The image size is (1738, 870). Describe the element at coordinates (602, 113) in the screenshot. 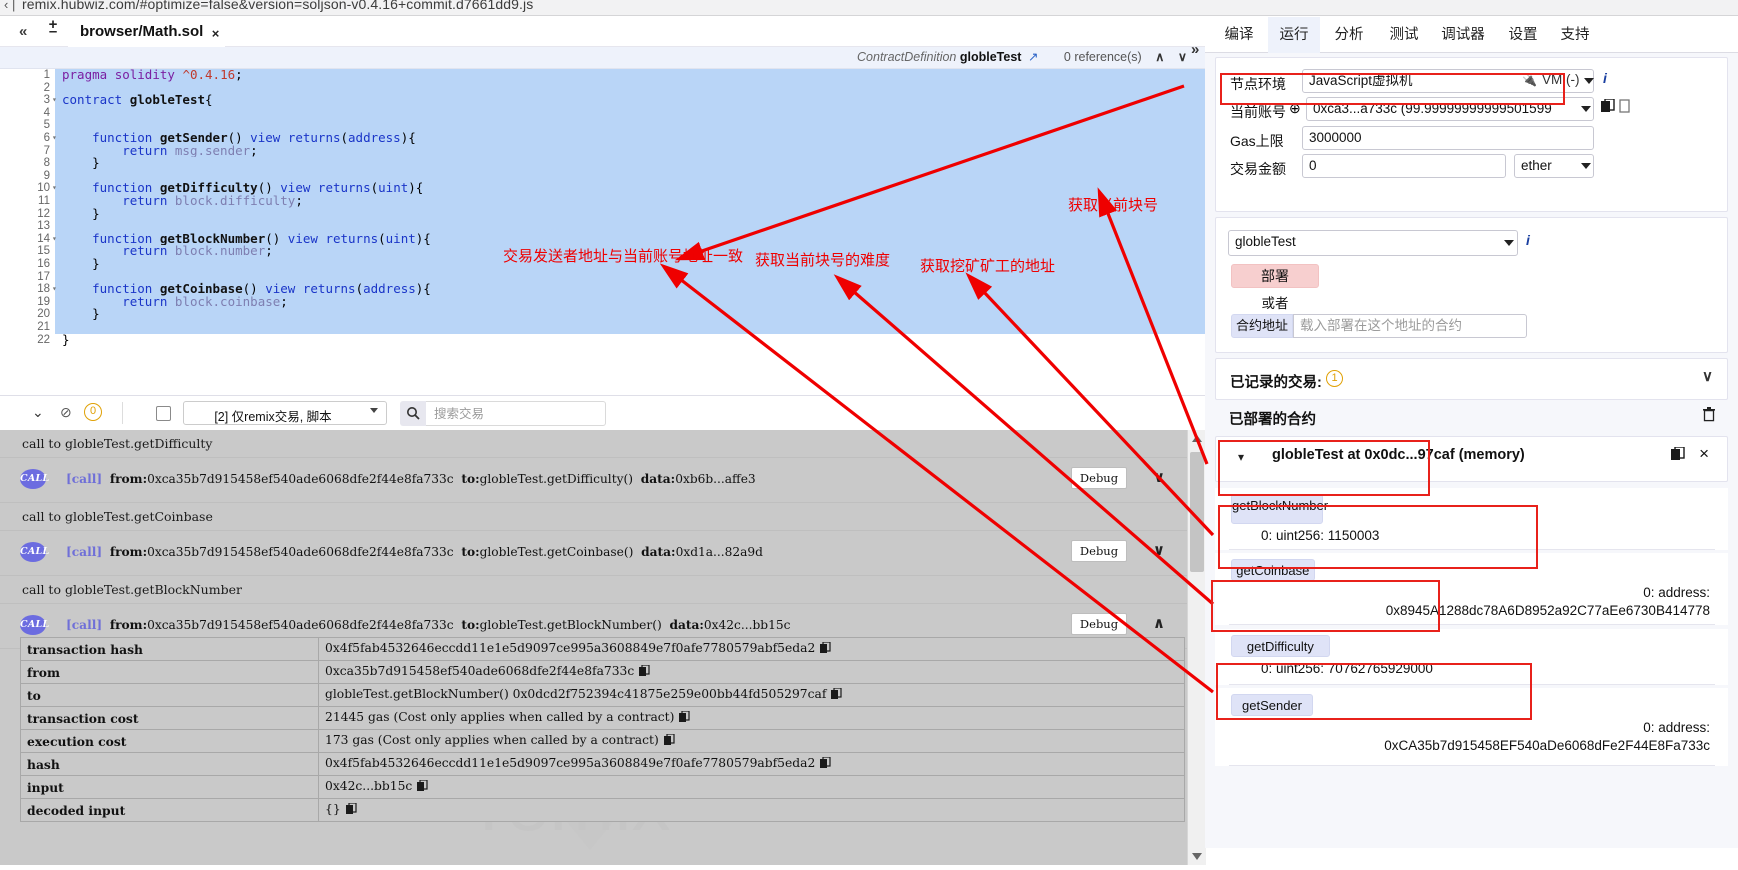

I see `code-line: 4` at that location.